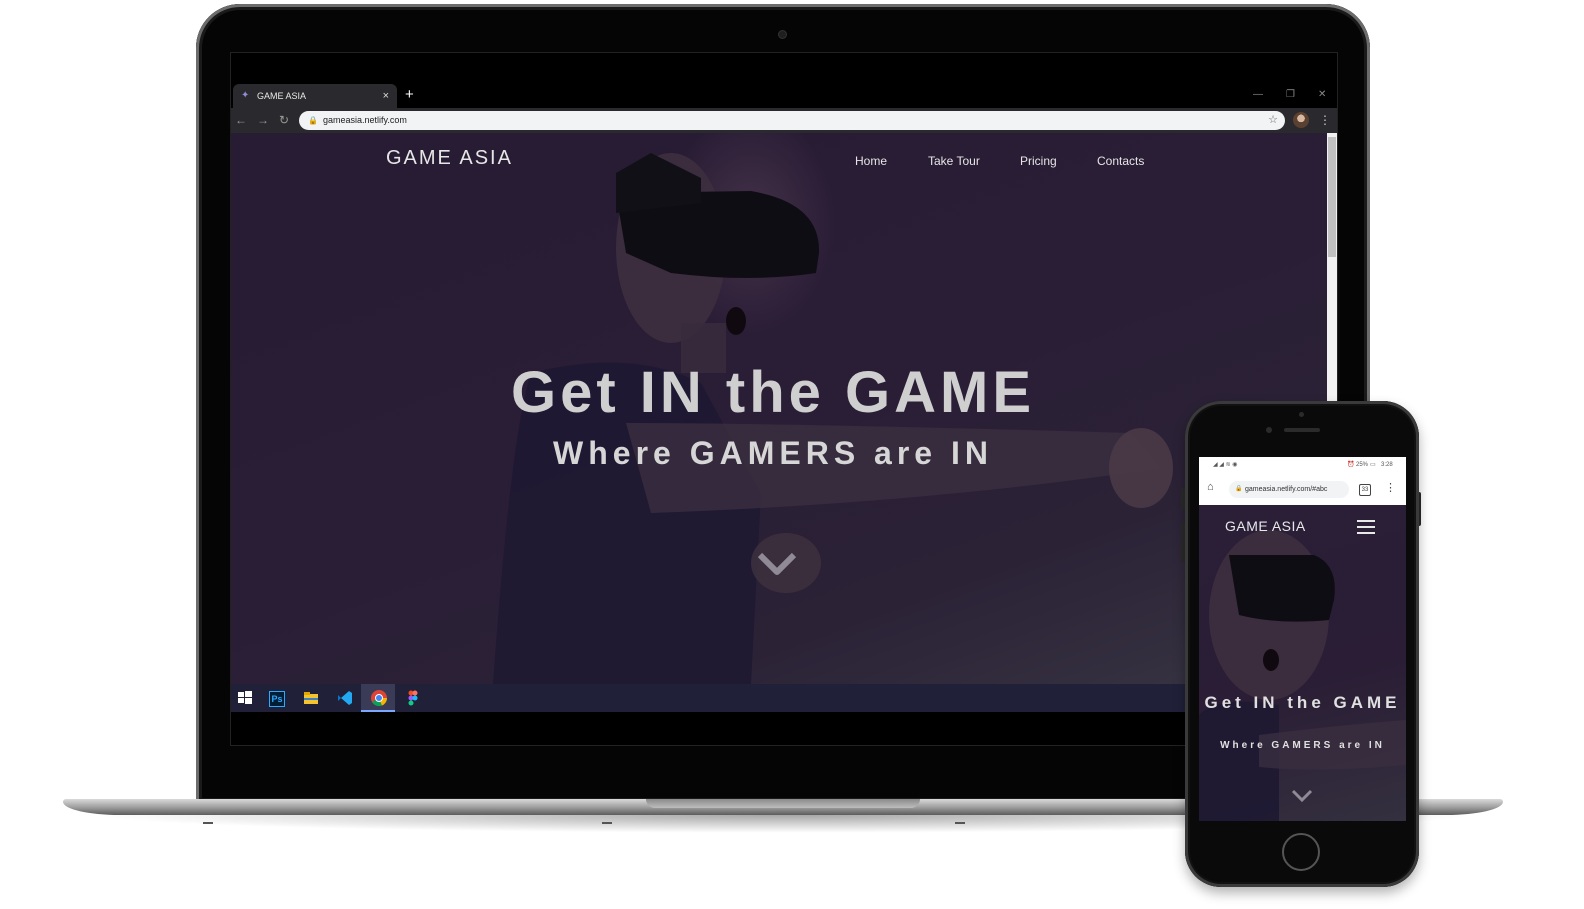 Image resolution: width=1584 pixels, height=909 pixels. Describe the element at coordinates (282, 96) in the screenshot. I see `tab-title: GAME ASIA` at that location.